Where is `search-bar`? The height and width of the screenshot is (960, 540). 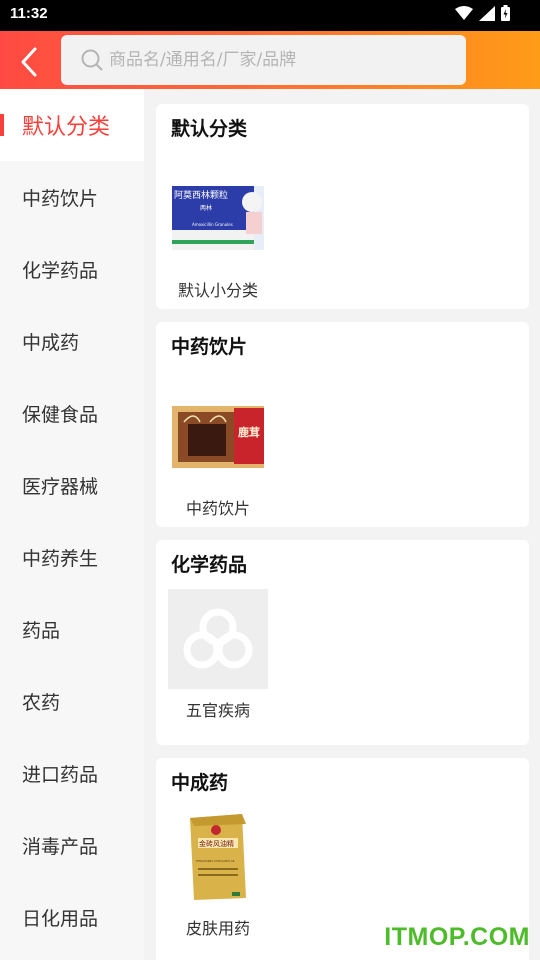 search-bar is located at coordinates (263, 60).